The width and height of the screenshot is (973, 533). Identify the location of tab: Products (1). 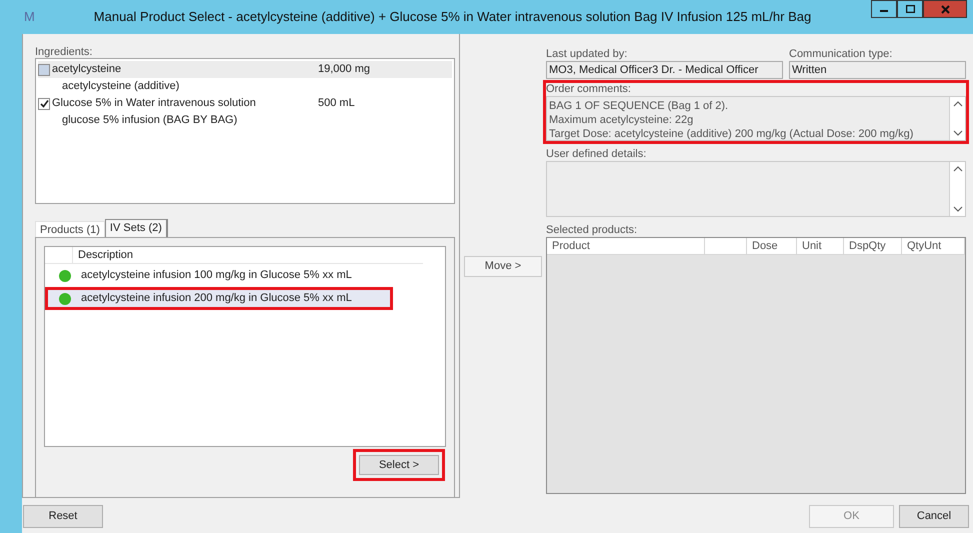
(70, 229).